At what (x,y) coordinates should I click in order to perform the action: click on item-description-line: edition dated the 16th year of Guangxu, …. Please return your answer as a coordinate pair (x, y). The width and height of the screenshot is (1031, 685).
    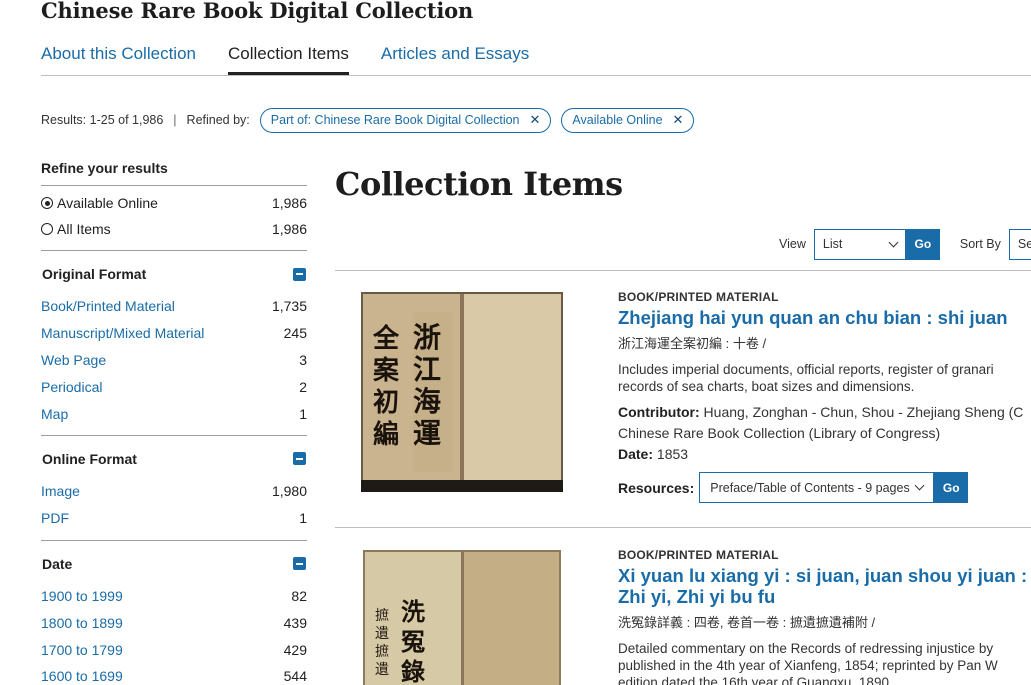
    Looking at the image, I should click on (755, 680).